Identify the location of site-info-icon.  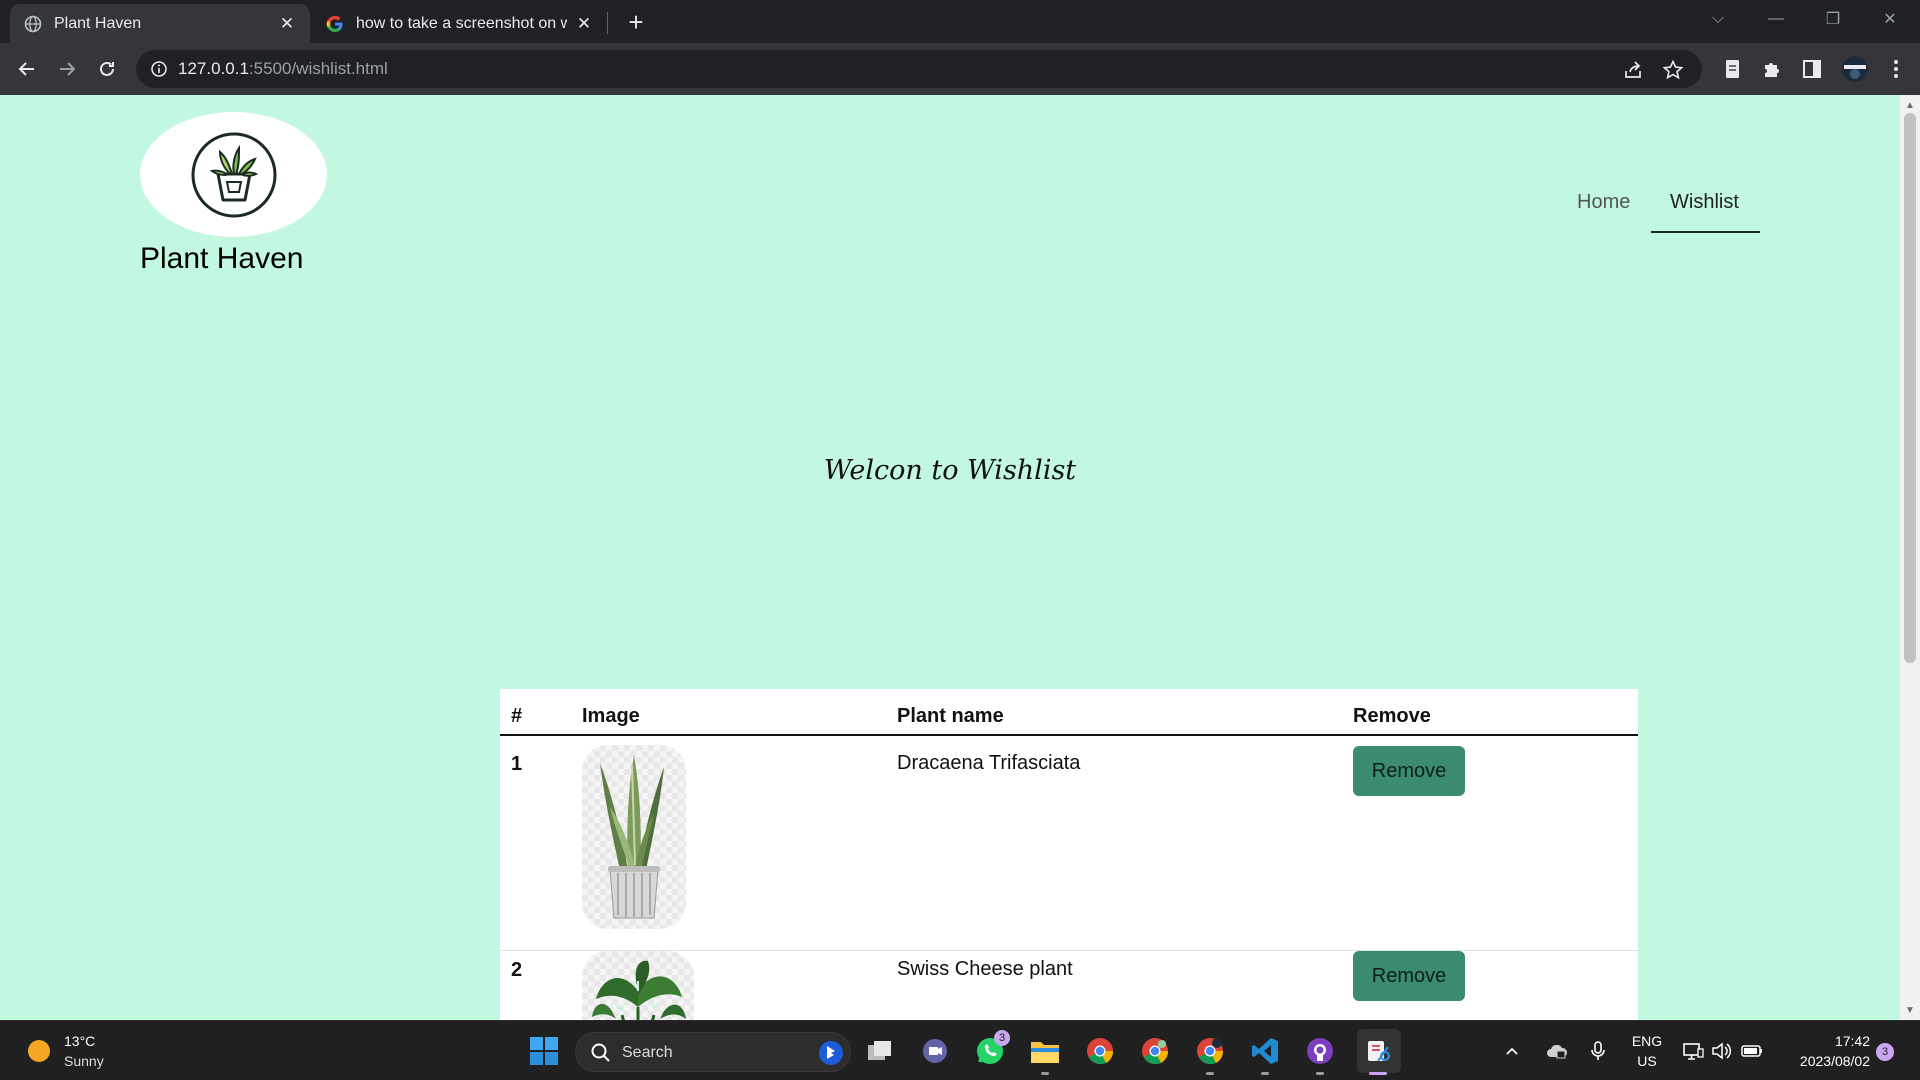
(159, 69).